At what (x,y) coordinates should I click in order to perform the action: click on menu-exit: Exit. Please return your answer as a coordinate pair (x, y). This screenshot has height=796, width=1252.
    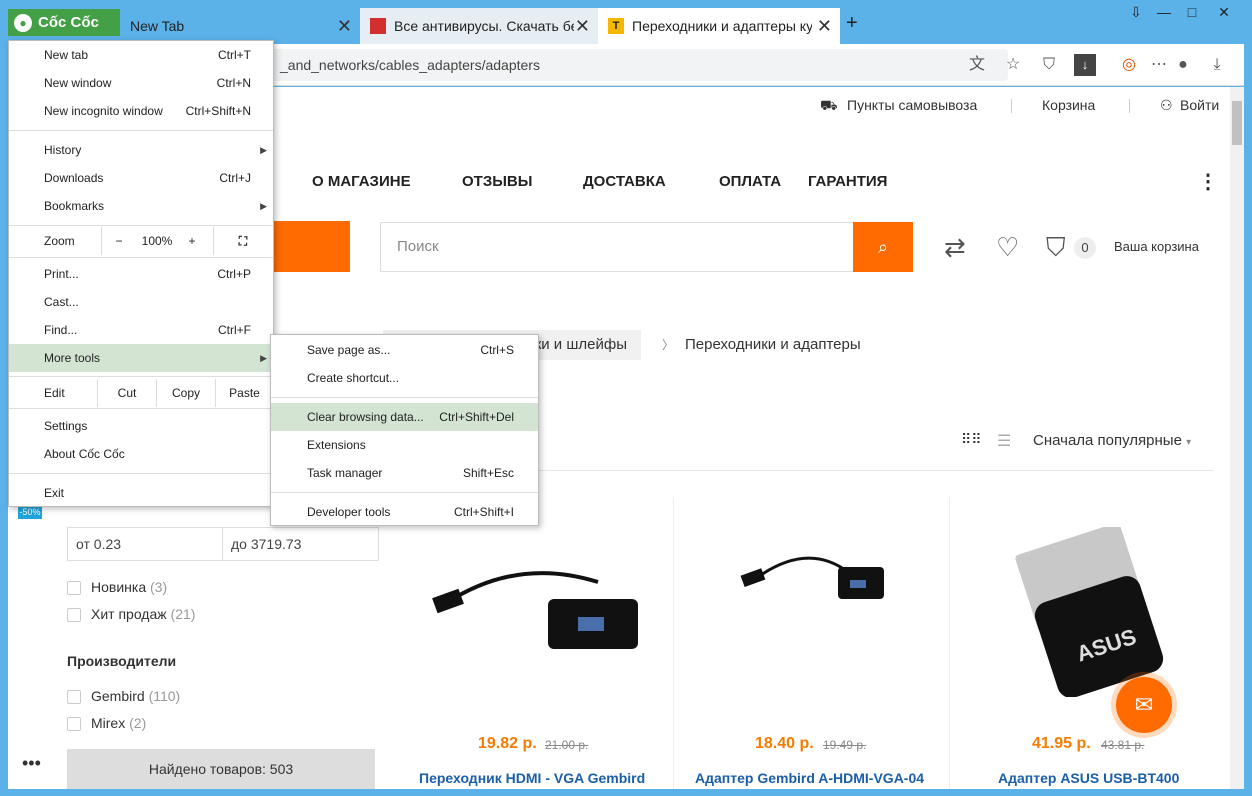
    Looking at the image, I should click on (141, 493).